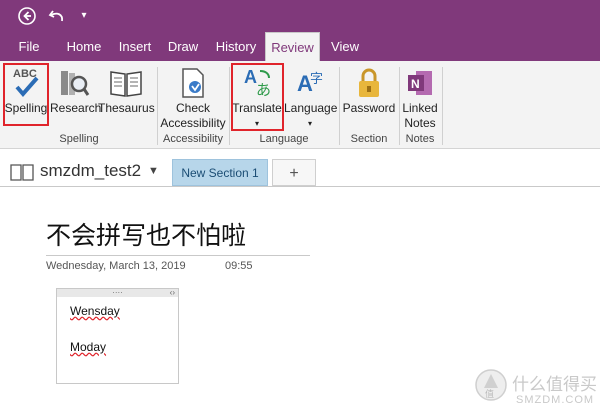 Image resolution: width=600 pixels, height=417 pixels. I want to click on group-label-language: Language, so click(284, 139).